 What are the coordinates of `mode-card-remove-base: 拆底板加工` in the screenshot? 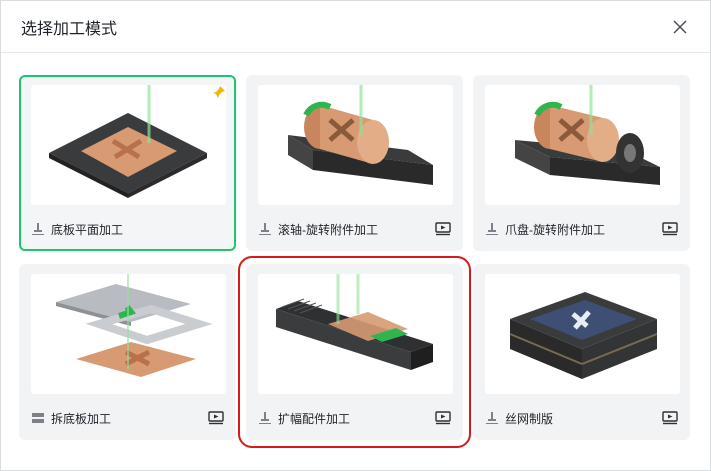 It's located at (127, 352).